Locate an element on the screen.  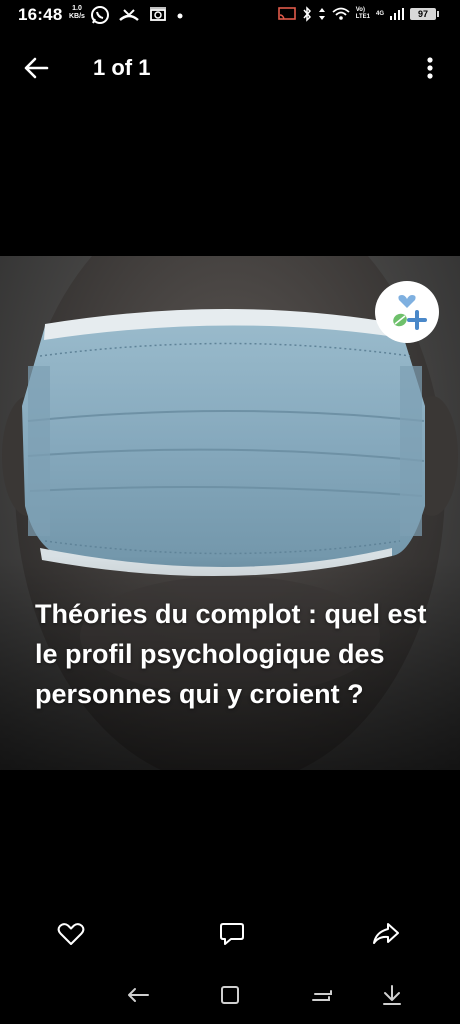
page-counter: 1 of 1 is located at coordinates (122, 67).